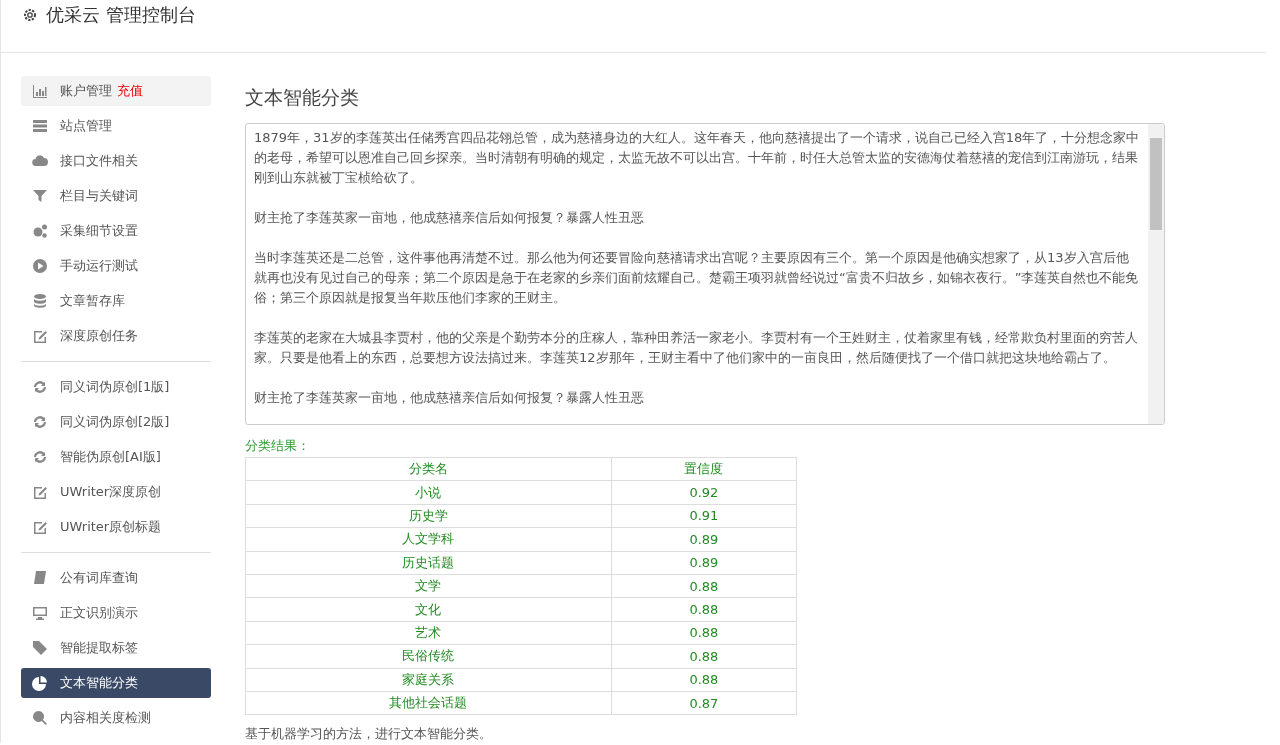 The image size is (1280, 745). What do you see at coordinates (704, 516) in the screenshot?
I see `table-cell: 0.91` at bounding box center [704, 516].